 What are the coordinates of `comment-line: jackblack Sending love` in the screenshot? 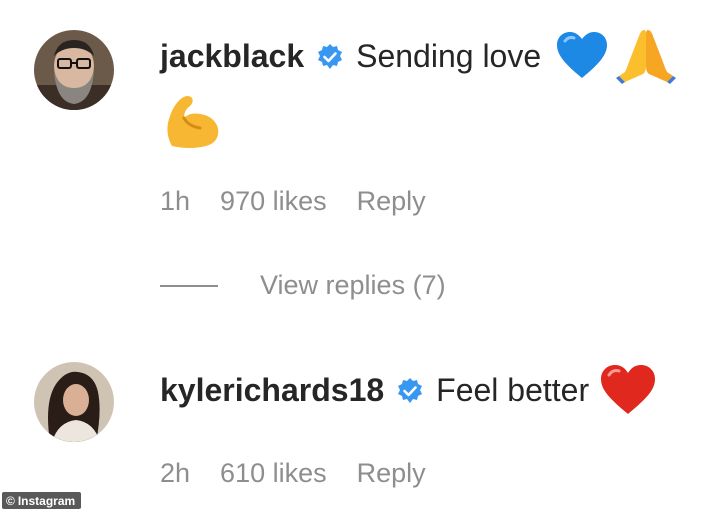 It's located at (418, 57).